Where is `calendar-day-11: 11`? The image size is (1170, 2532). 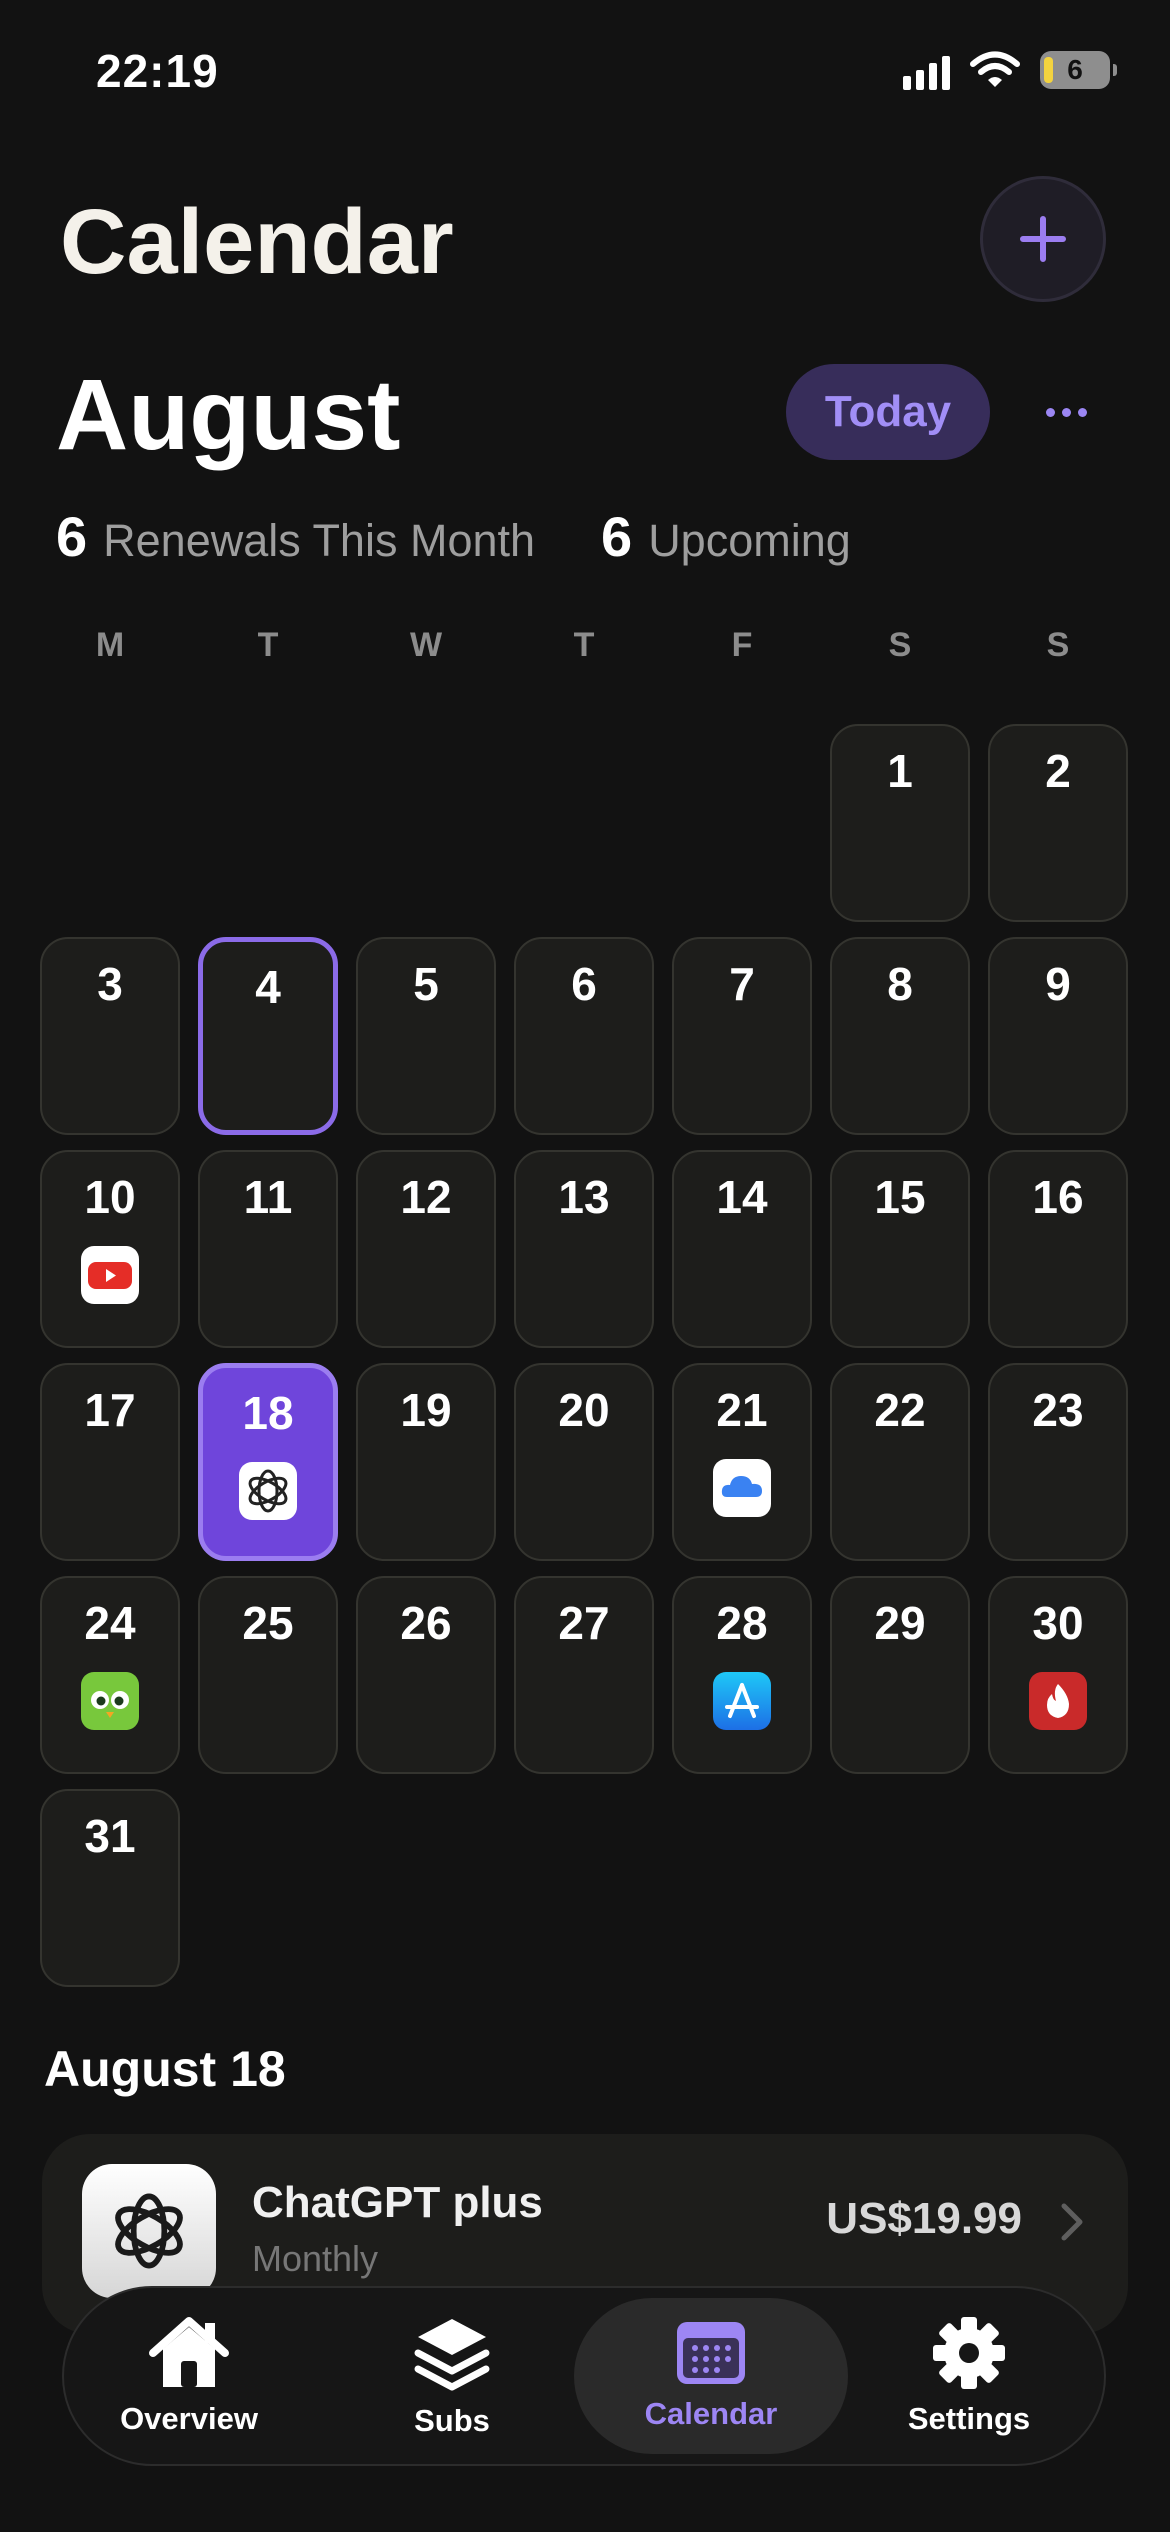 calendar-day-11: 11 is located at coordinates (268, 1249).